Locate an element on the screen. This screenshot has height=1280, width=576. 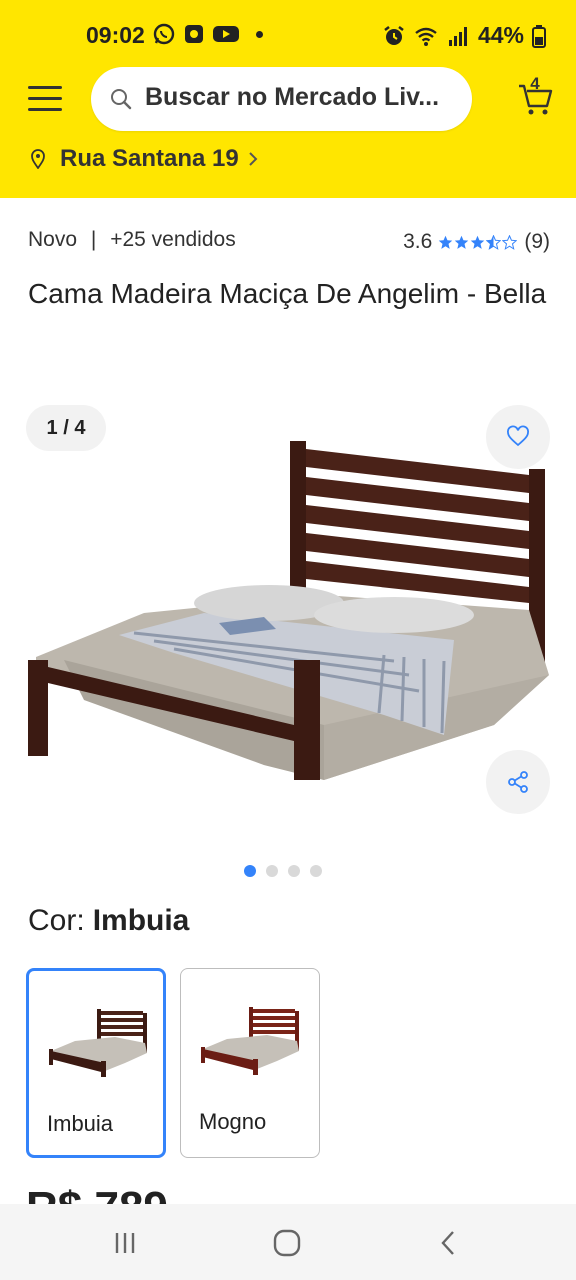
color-selection-label: Cor: Imbuia is located at coordinates (108, 921).